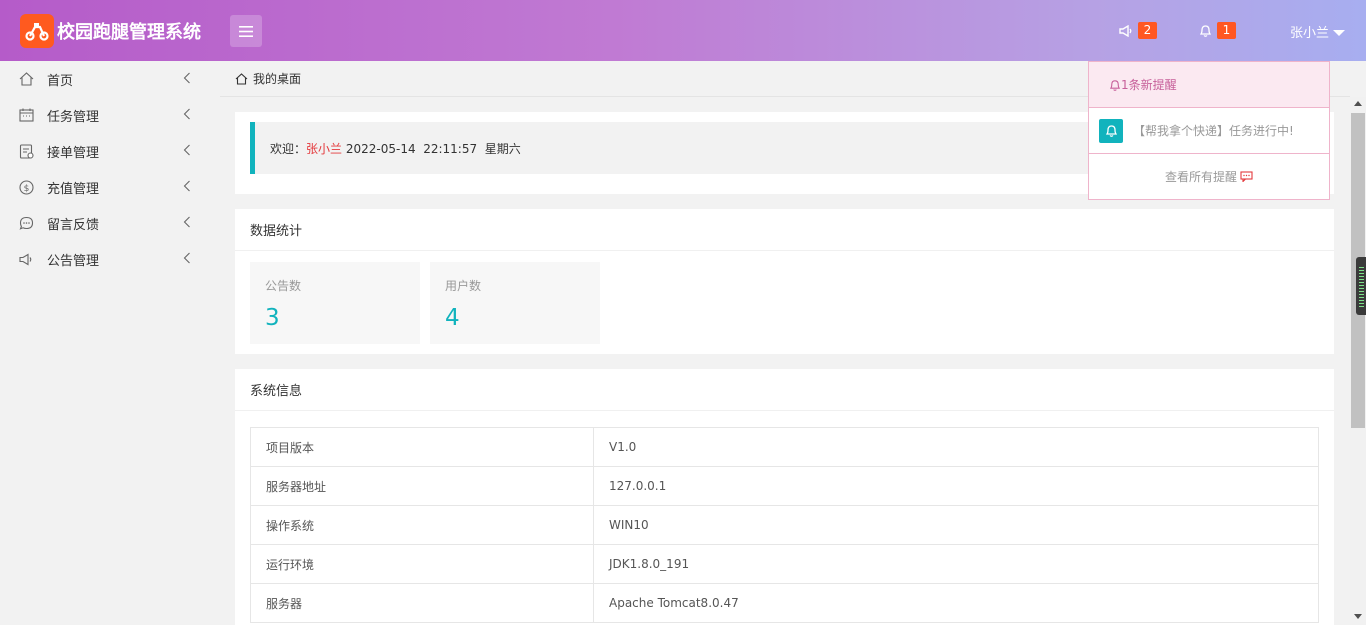 The image size is (1366, 625). I want to click on chat-icon, so click(26, 223).